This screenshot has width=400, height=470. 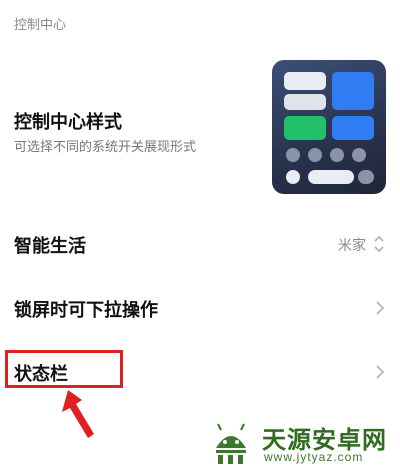 I want to click on lock-screen-pulldown-item: 锁屏时可下拉操作, so click(x=200, y=308).